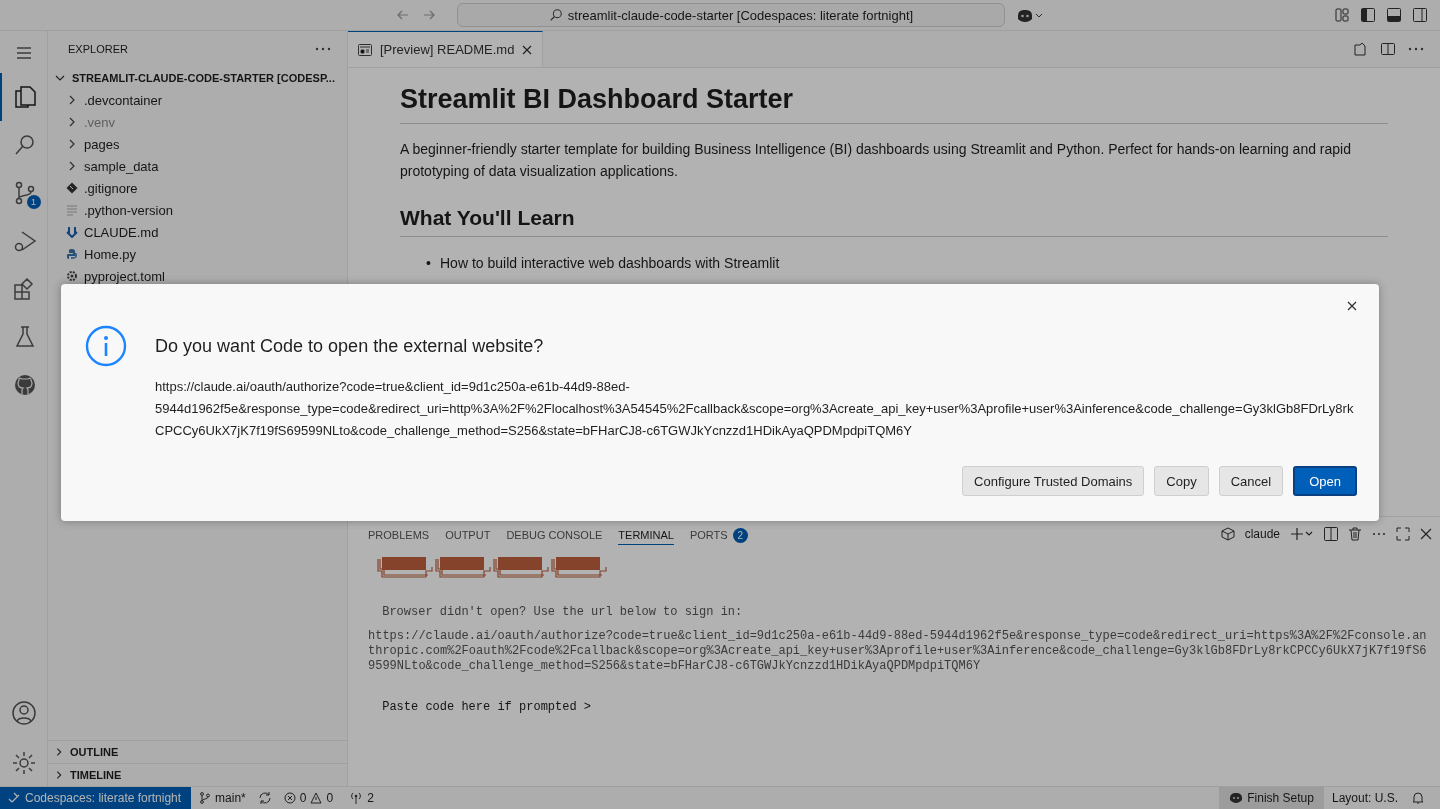  What do you see at coordinates (350, 346) in the screenshot?
I see `dialog-title: Do you want Code to open the external website?` at bounding box center [350, 346].